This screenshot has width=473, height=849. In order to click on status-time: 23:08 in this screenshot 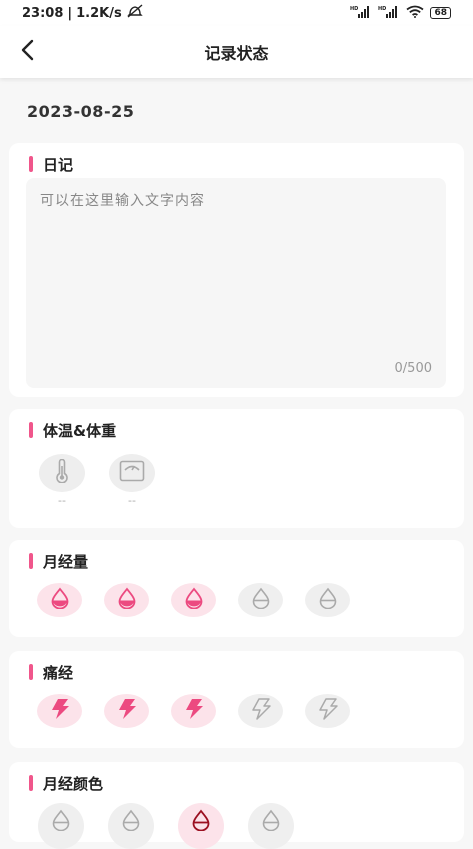, I will do `click(43, 13)`.